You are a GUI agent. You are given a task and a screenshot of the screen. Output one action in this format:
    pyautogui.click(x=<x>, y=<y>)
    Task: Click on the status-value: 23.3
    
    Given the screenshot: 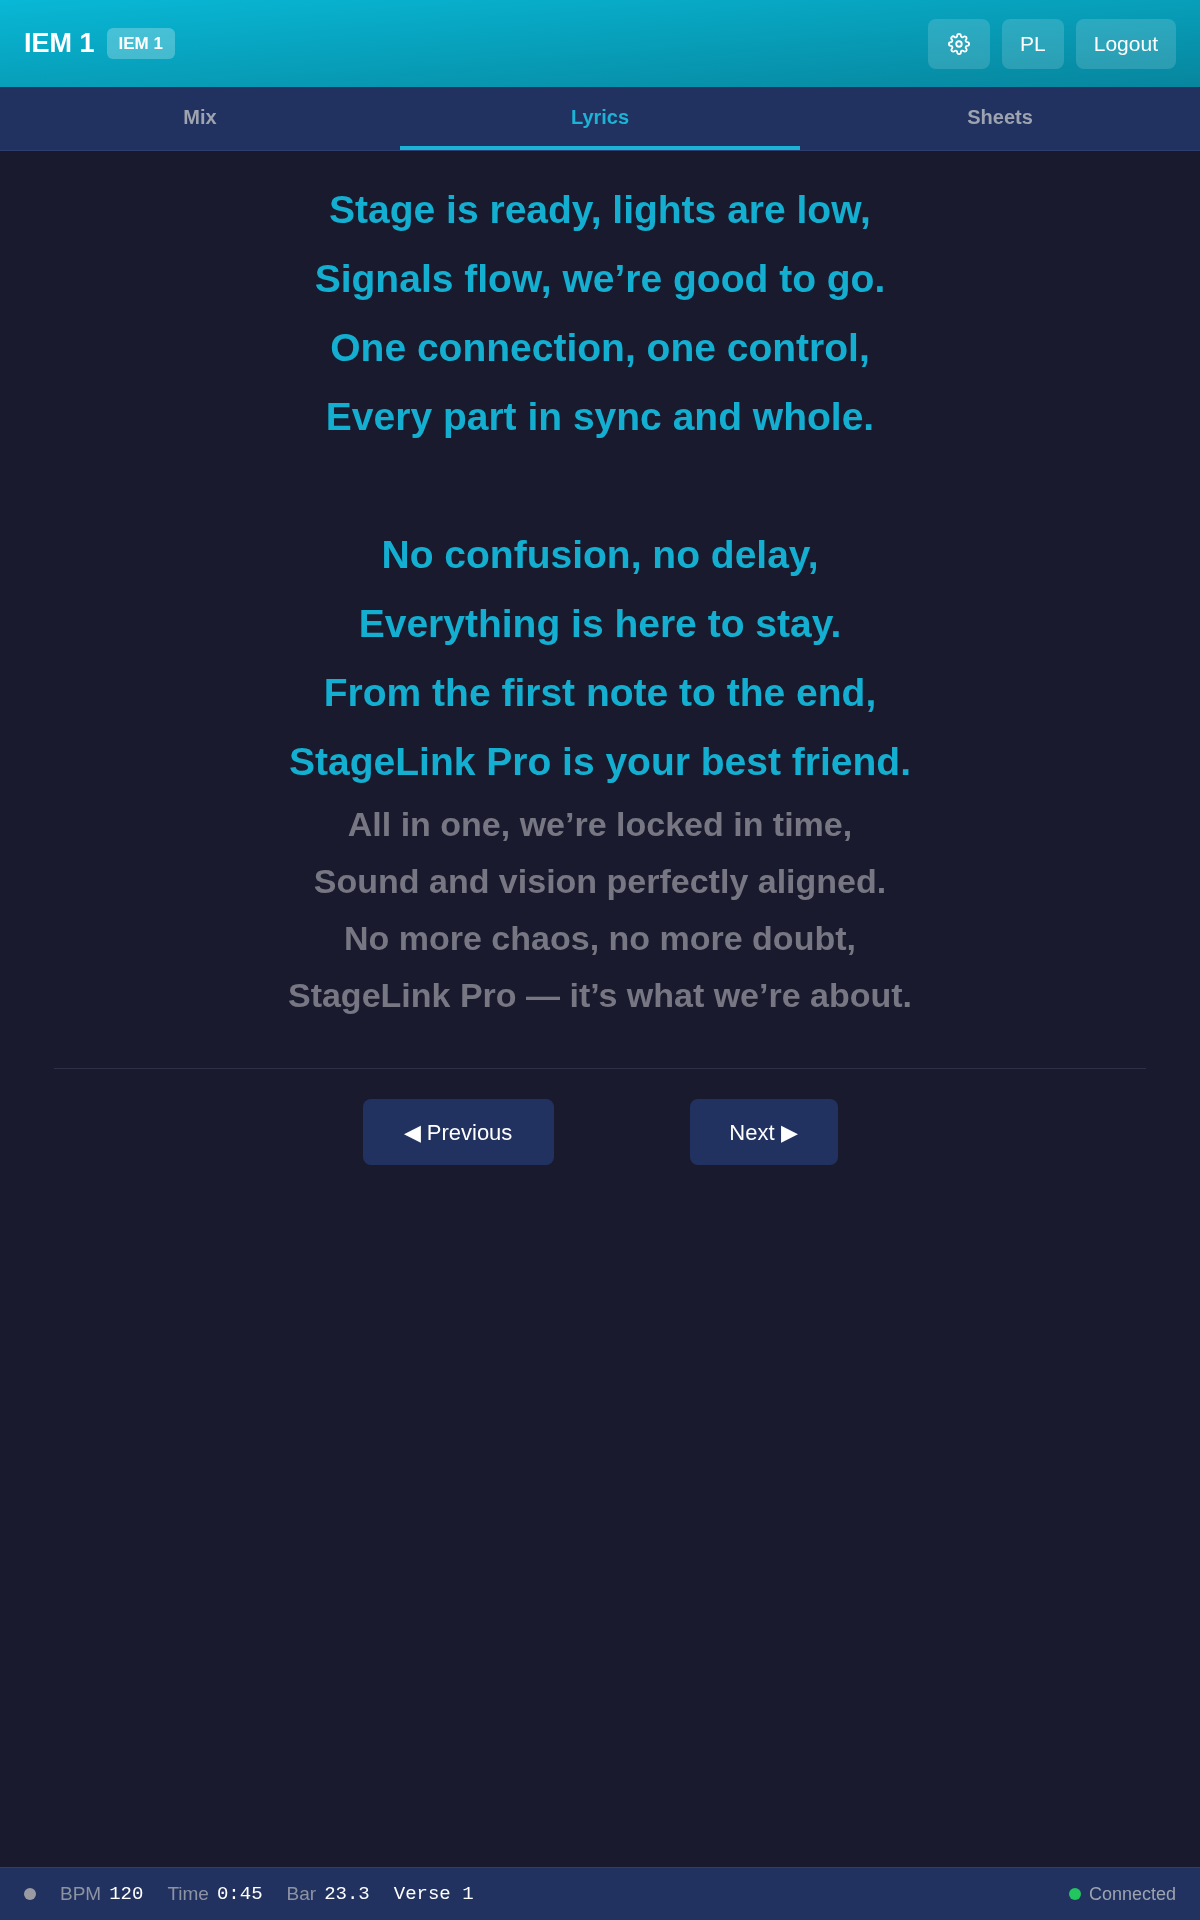 What is the action you would take?
    pyautogui.click(x=347, y=1894)
    